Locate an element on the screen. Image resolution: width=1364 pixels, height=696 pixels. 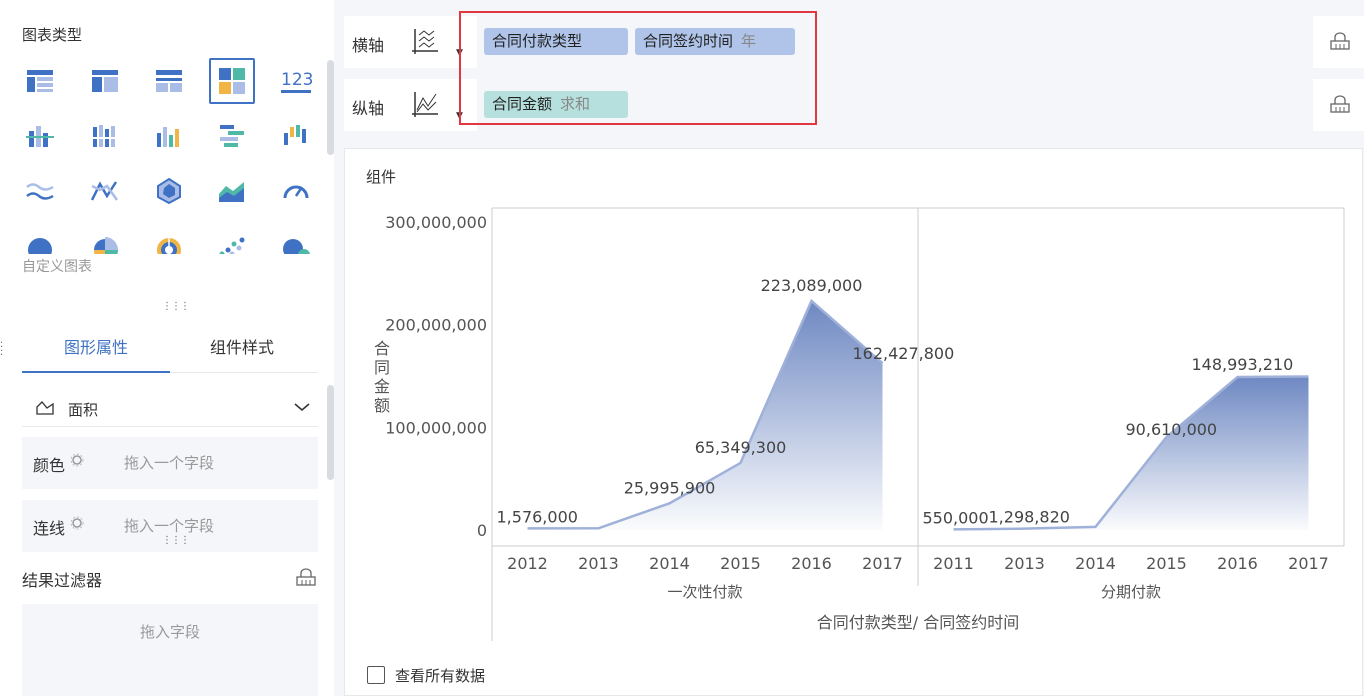
polyline-icon is located at coordinates (105, 191).